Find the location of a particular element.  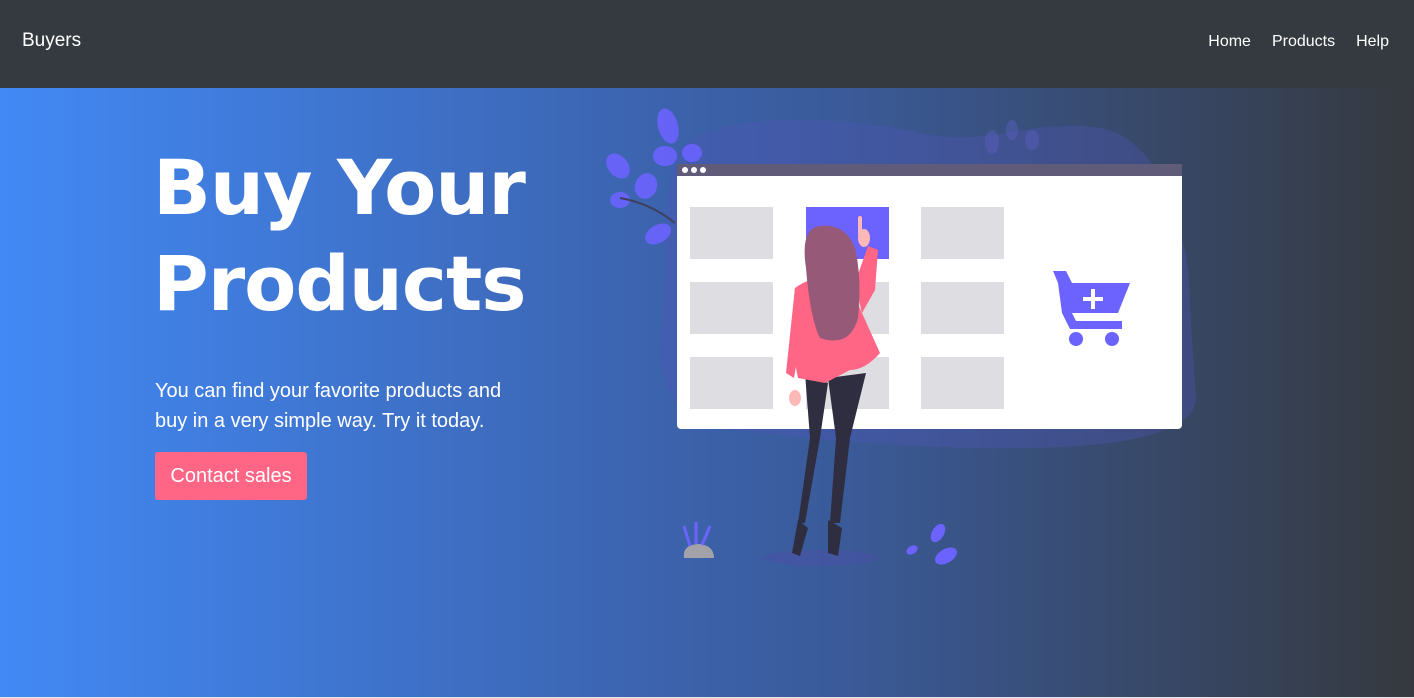

navbar: Buyers Home Products Help is located at coordinates (707, 44).